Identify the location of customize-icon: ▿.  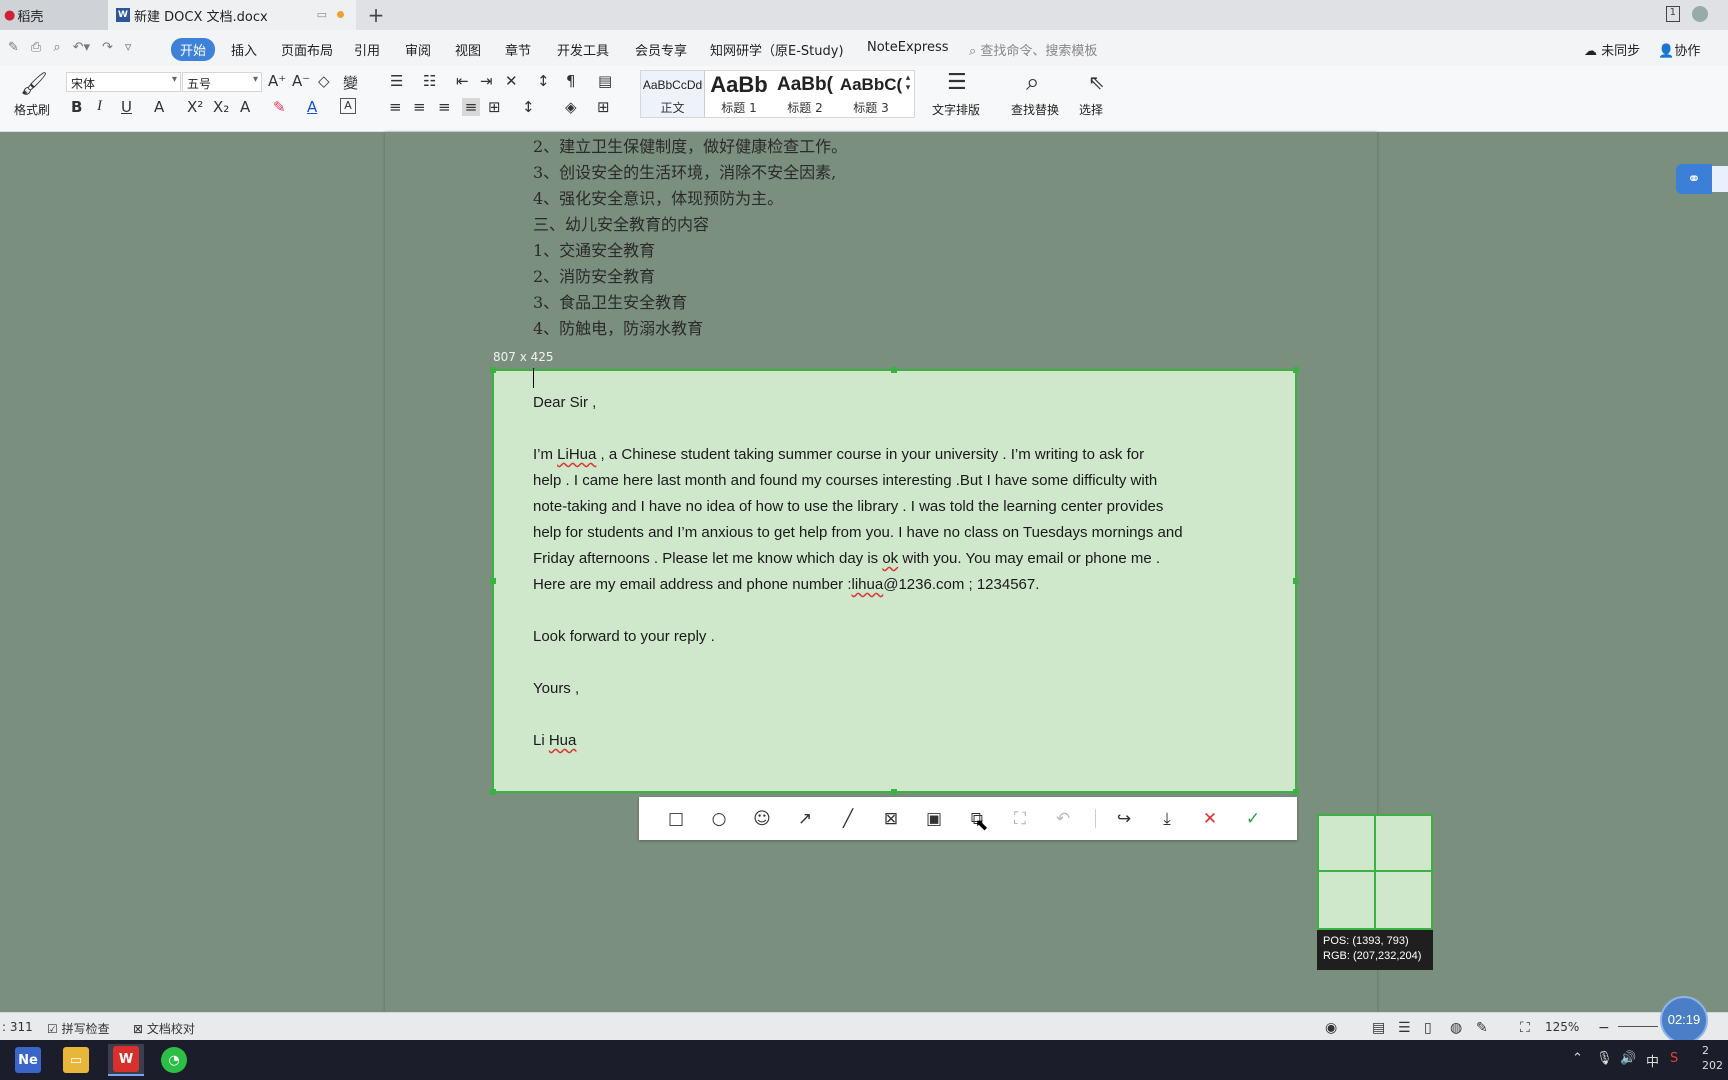
(128, 47).